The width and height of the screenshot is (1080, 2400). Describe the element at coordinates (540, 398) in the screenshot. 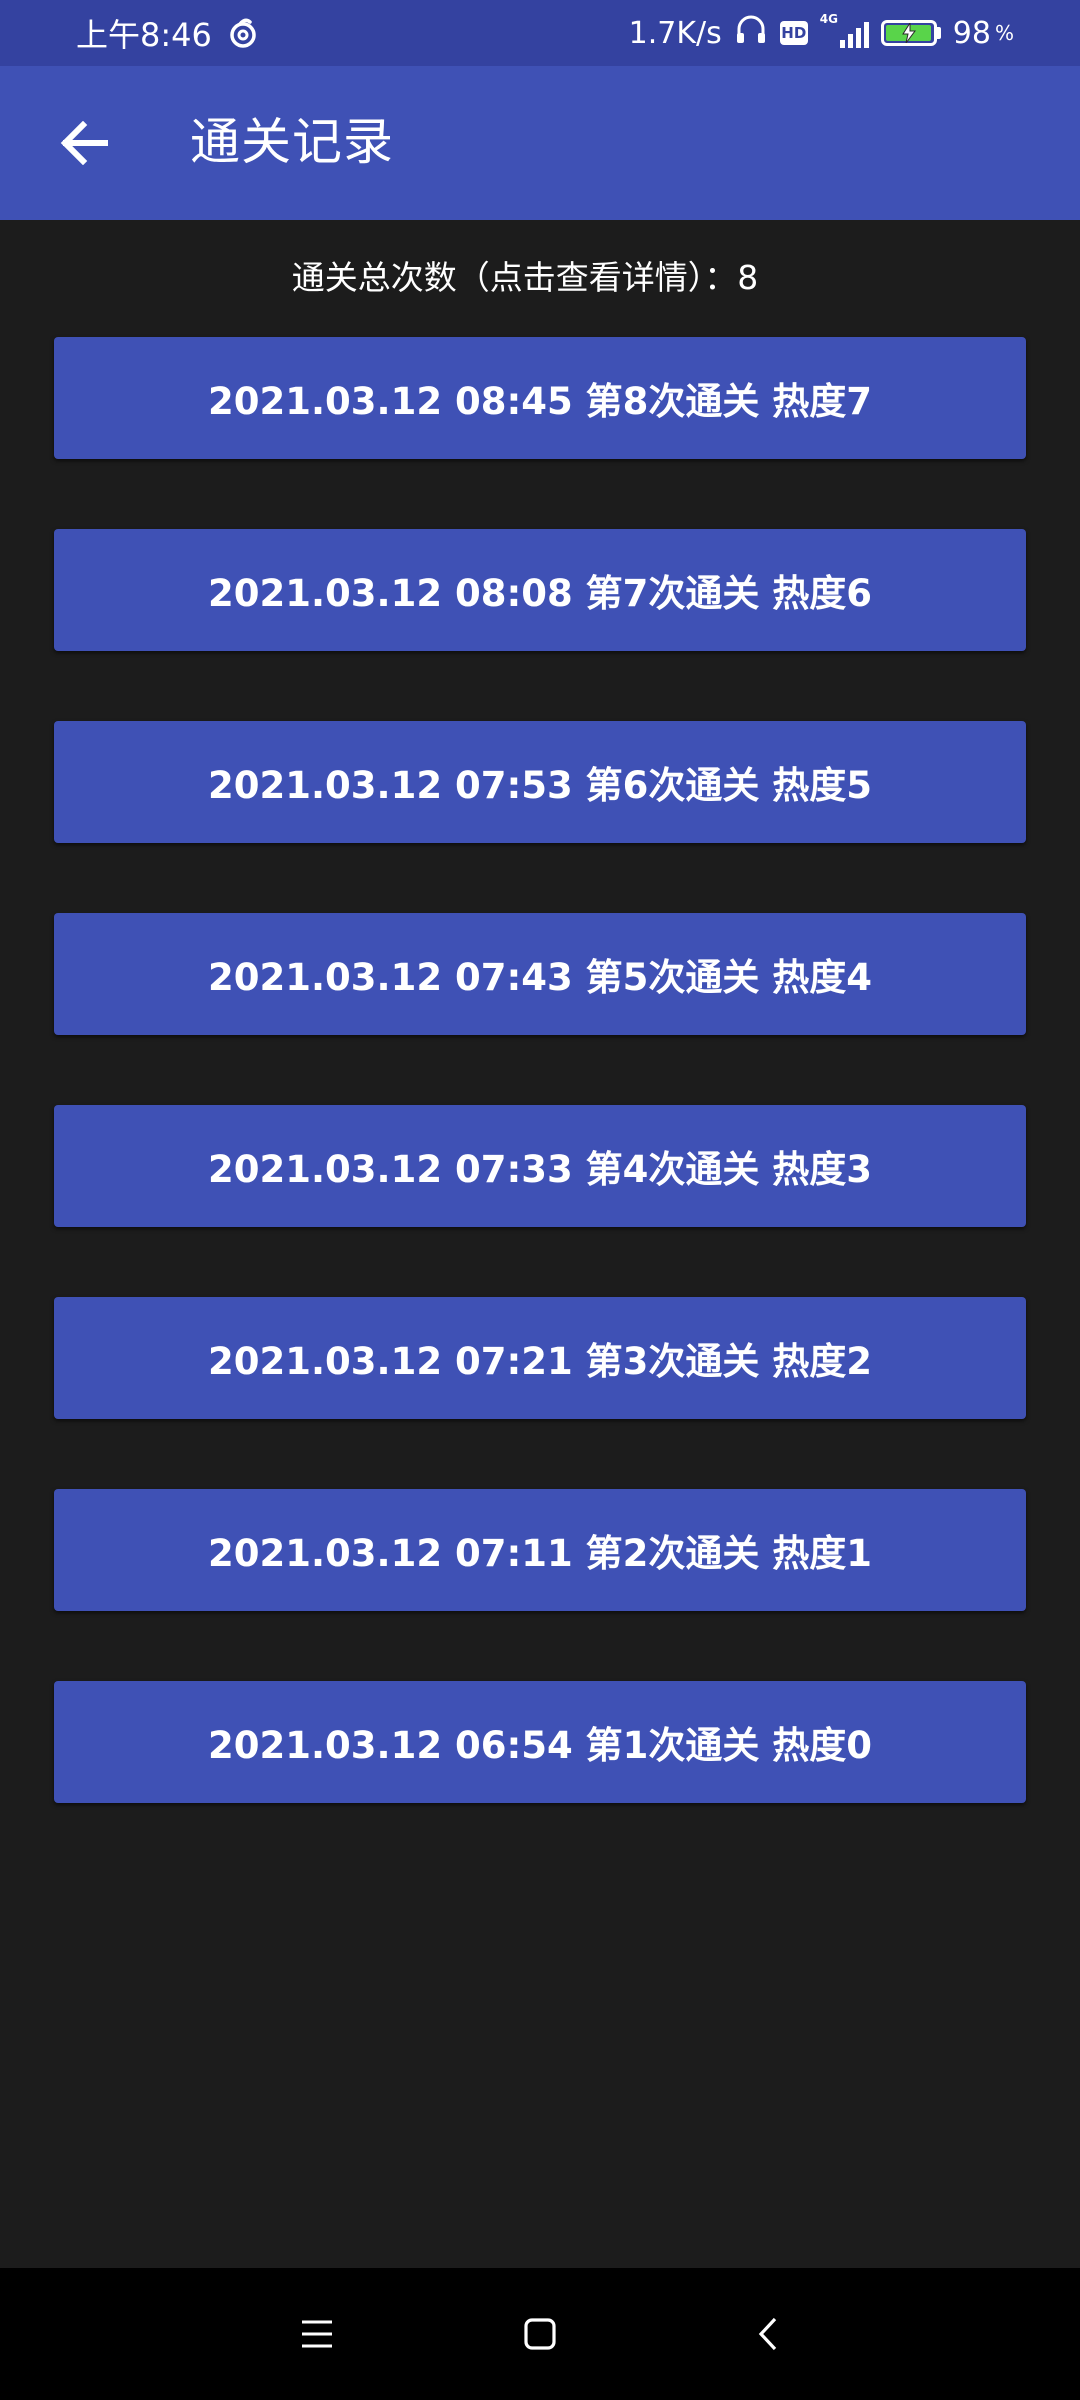

I see `record-item: 2021.03.12 08:45 第8次通关 热度7` at that location.